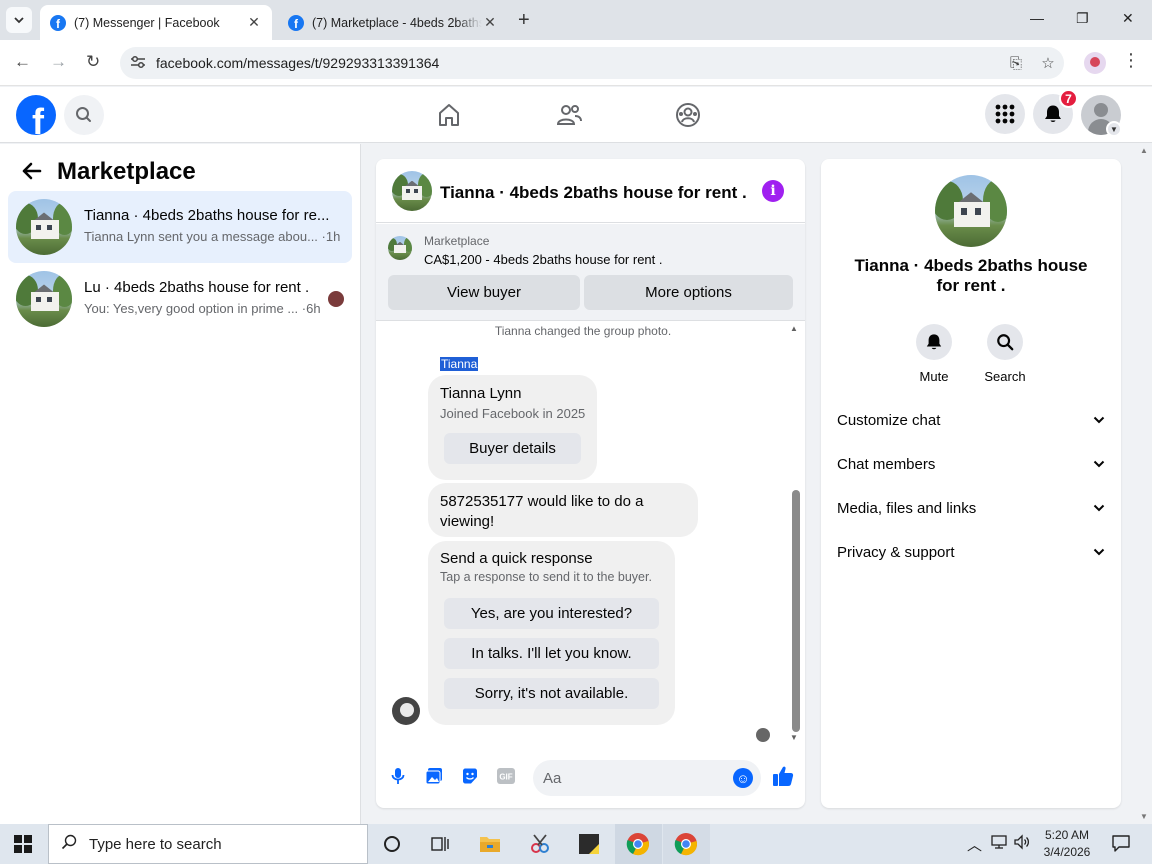  Describe the element at coordinates (773, 191) in the screenshot. I see `info-icon: i` at that location.